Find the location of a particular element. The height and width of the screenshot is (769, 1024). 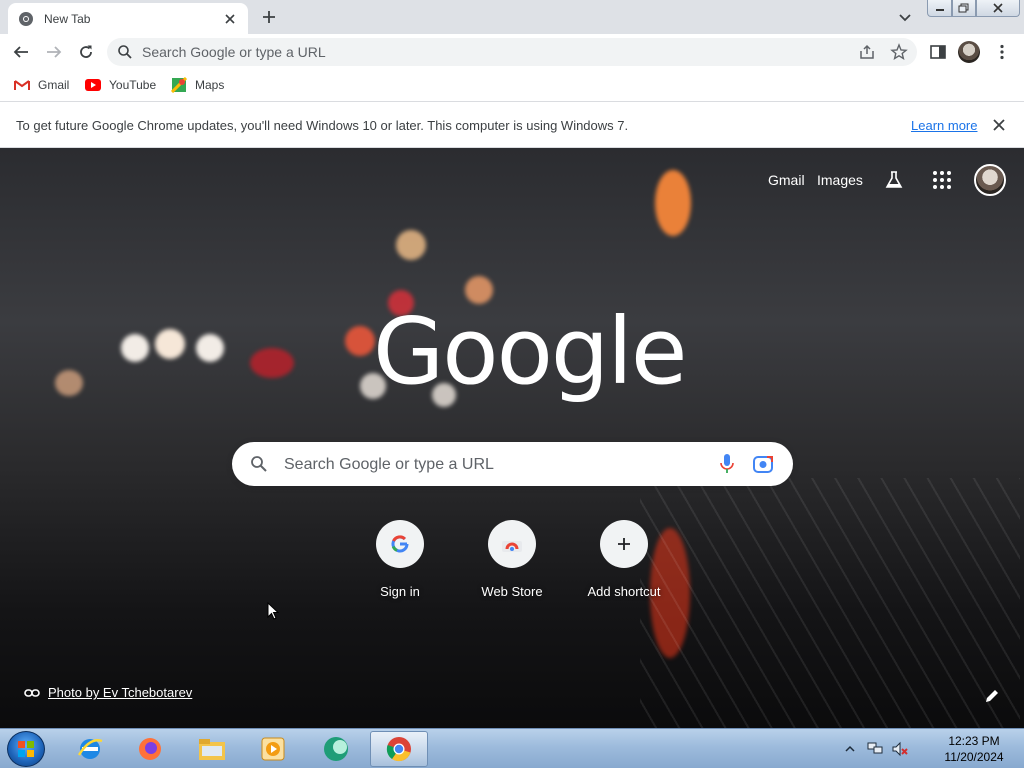

taskbar-app is located at coordinates (336, 749).